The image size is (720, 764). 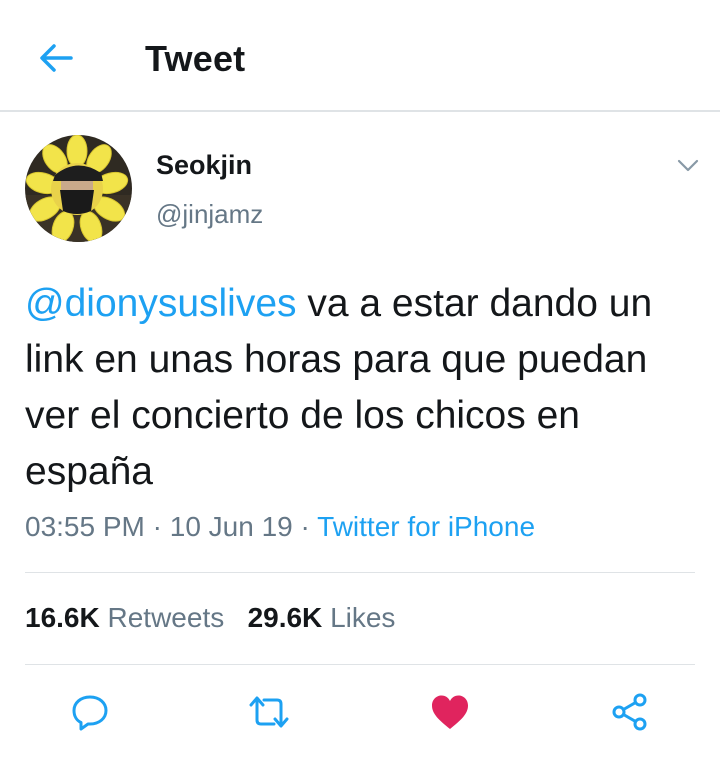 I want to click on page-title: Tweet, so click(x=195, y=58).